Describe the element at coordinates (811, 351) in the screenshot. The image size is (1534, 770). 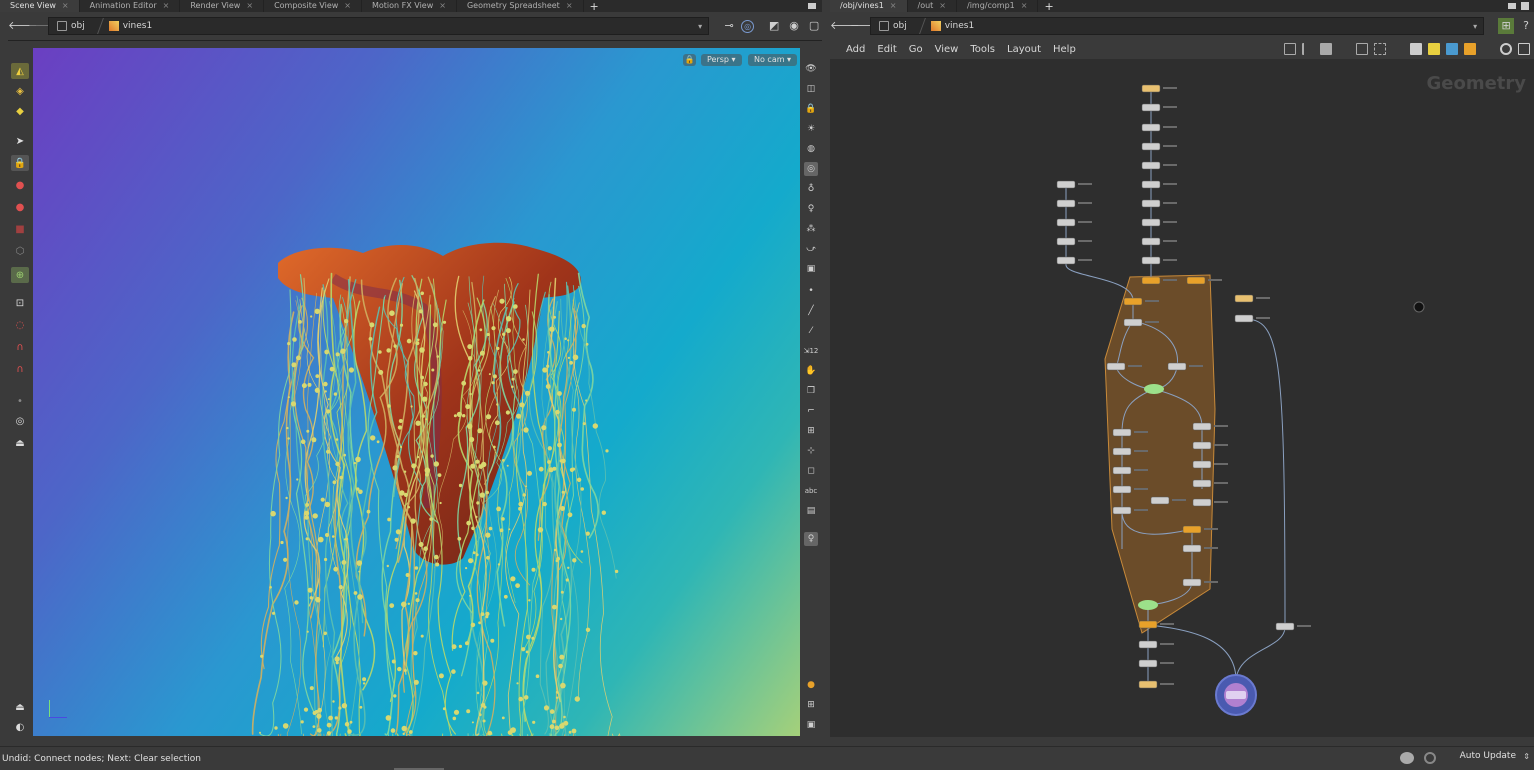
I see `numbers-icon: ⇲12` at that location.